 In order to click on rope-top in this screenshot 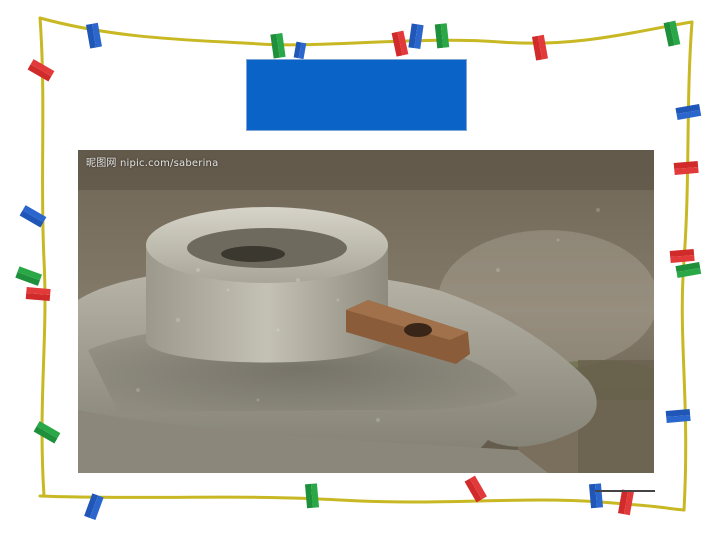, I will do `click(366, 31)`.